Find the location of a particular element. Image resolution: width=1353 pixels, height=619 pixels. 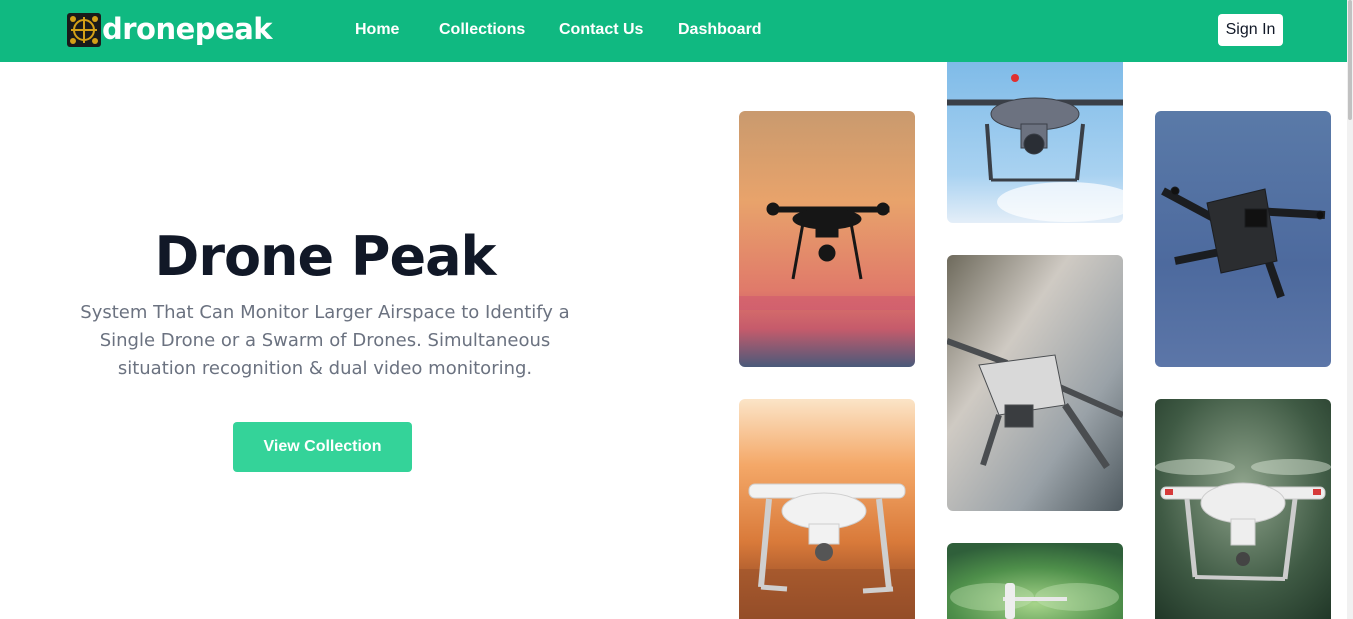

drone-foldable-dark-image is located at coordinates (1243, 239).